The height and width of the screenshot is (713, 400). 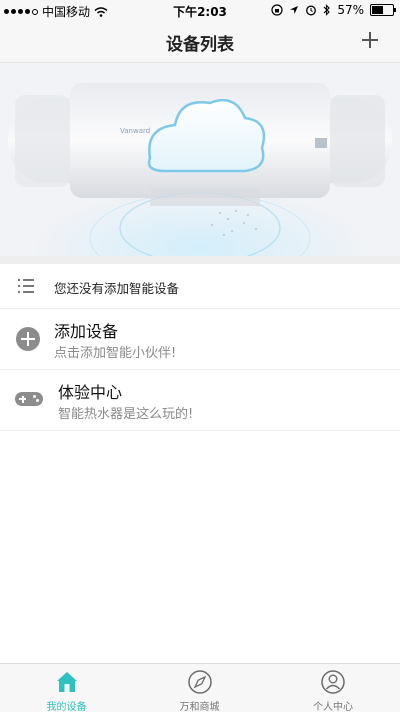 I want to click on notice-text: 您还没有添加智能设备, so click(x=117, y=288).